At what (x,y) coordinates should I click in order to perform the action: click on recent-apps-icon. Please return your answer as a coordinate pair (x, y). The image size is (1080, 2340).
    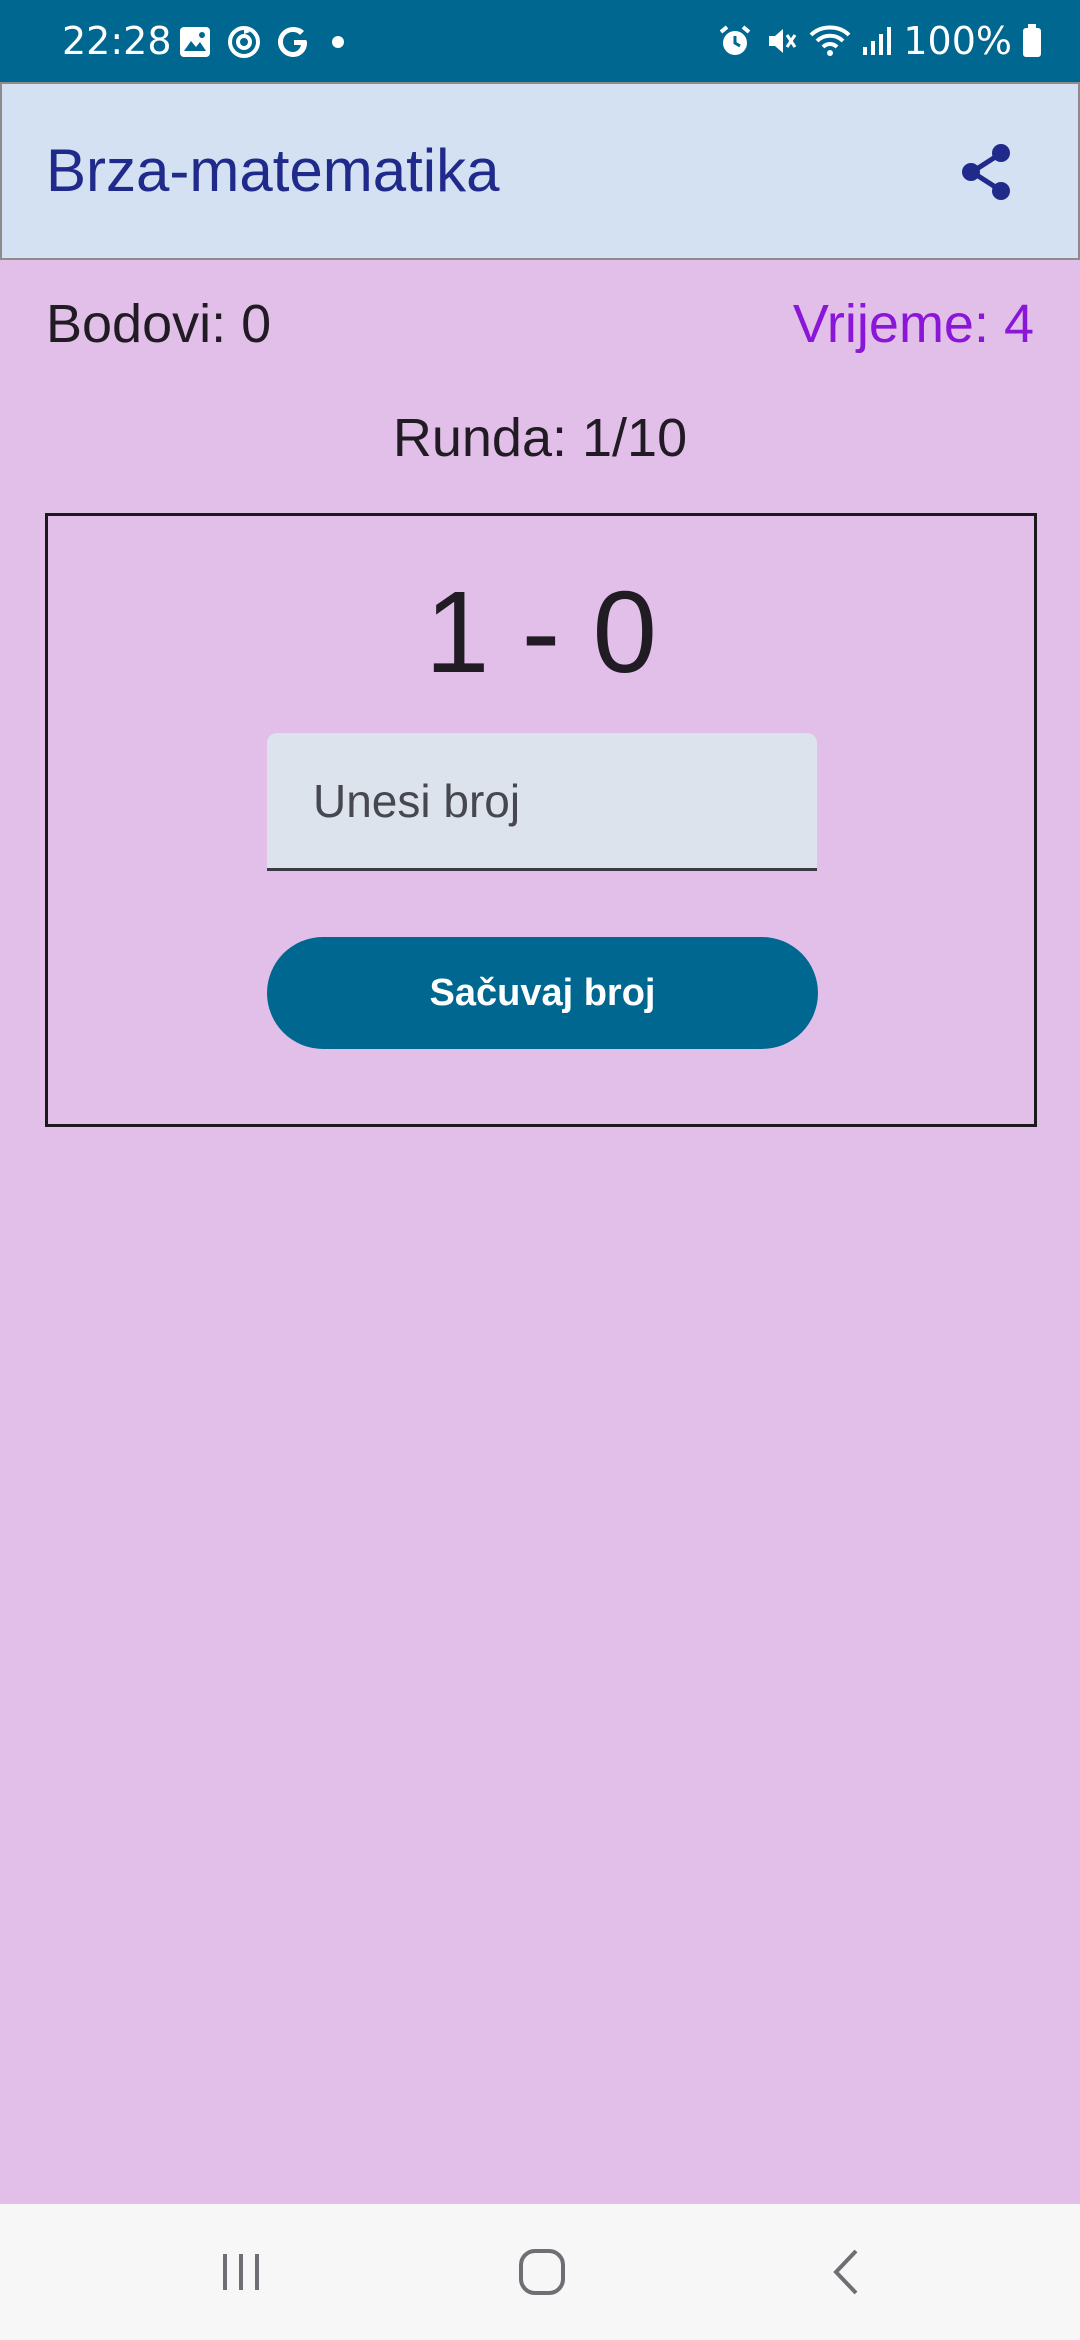
    Looking at the image, I should click on (241, 2272).